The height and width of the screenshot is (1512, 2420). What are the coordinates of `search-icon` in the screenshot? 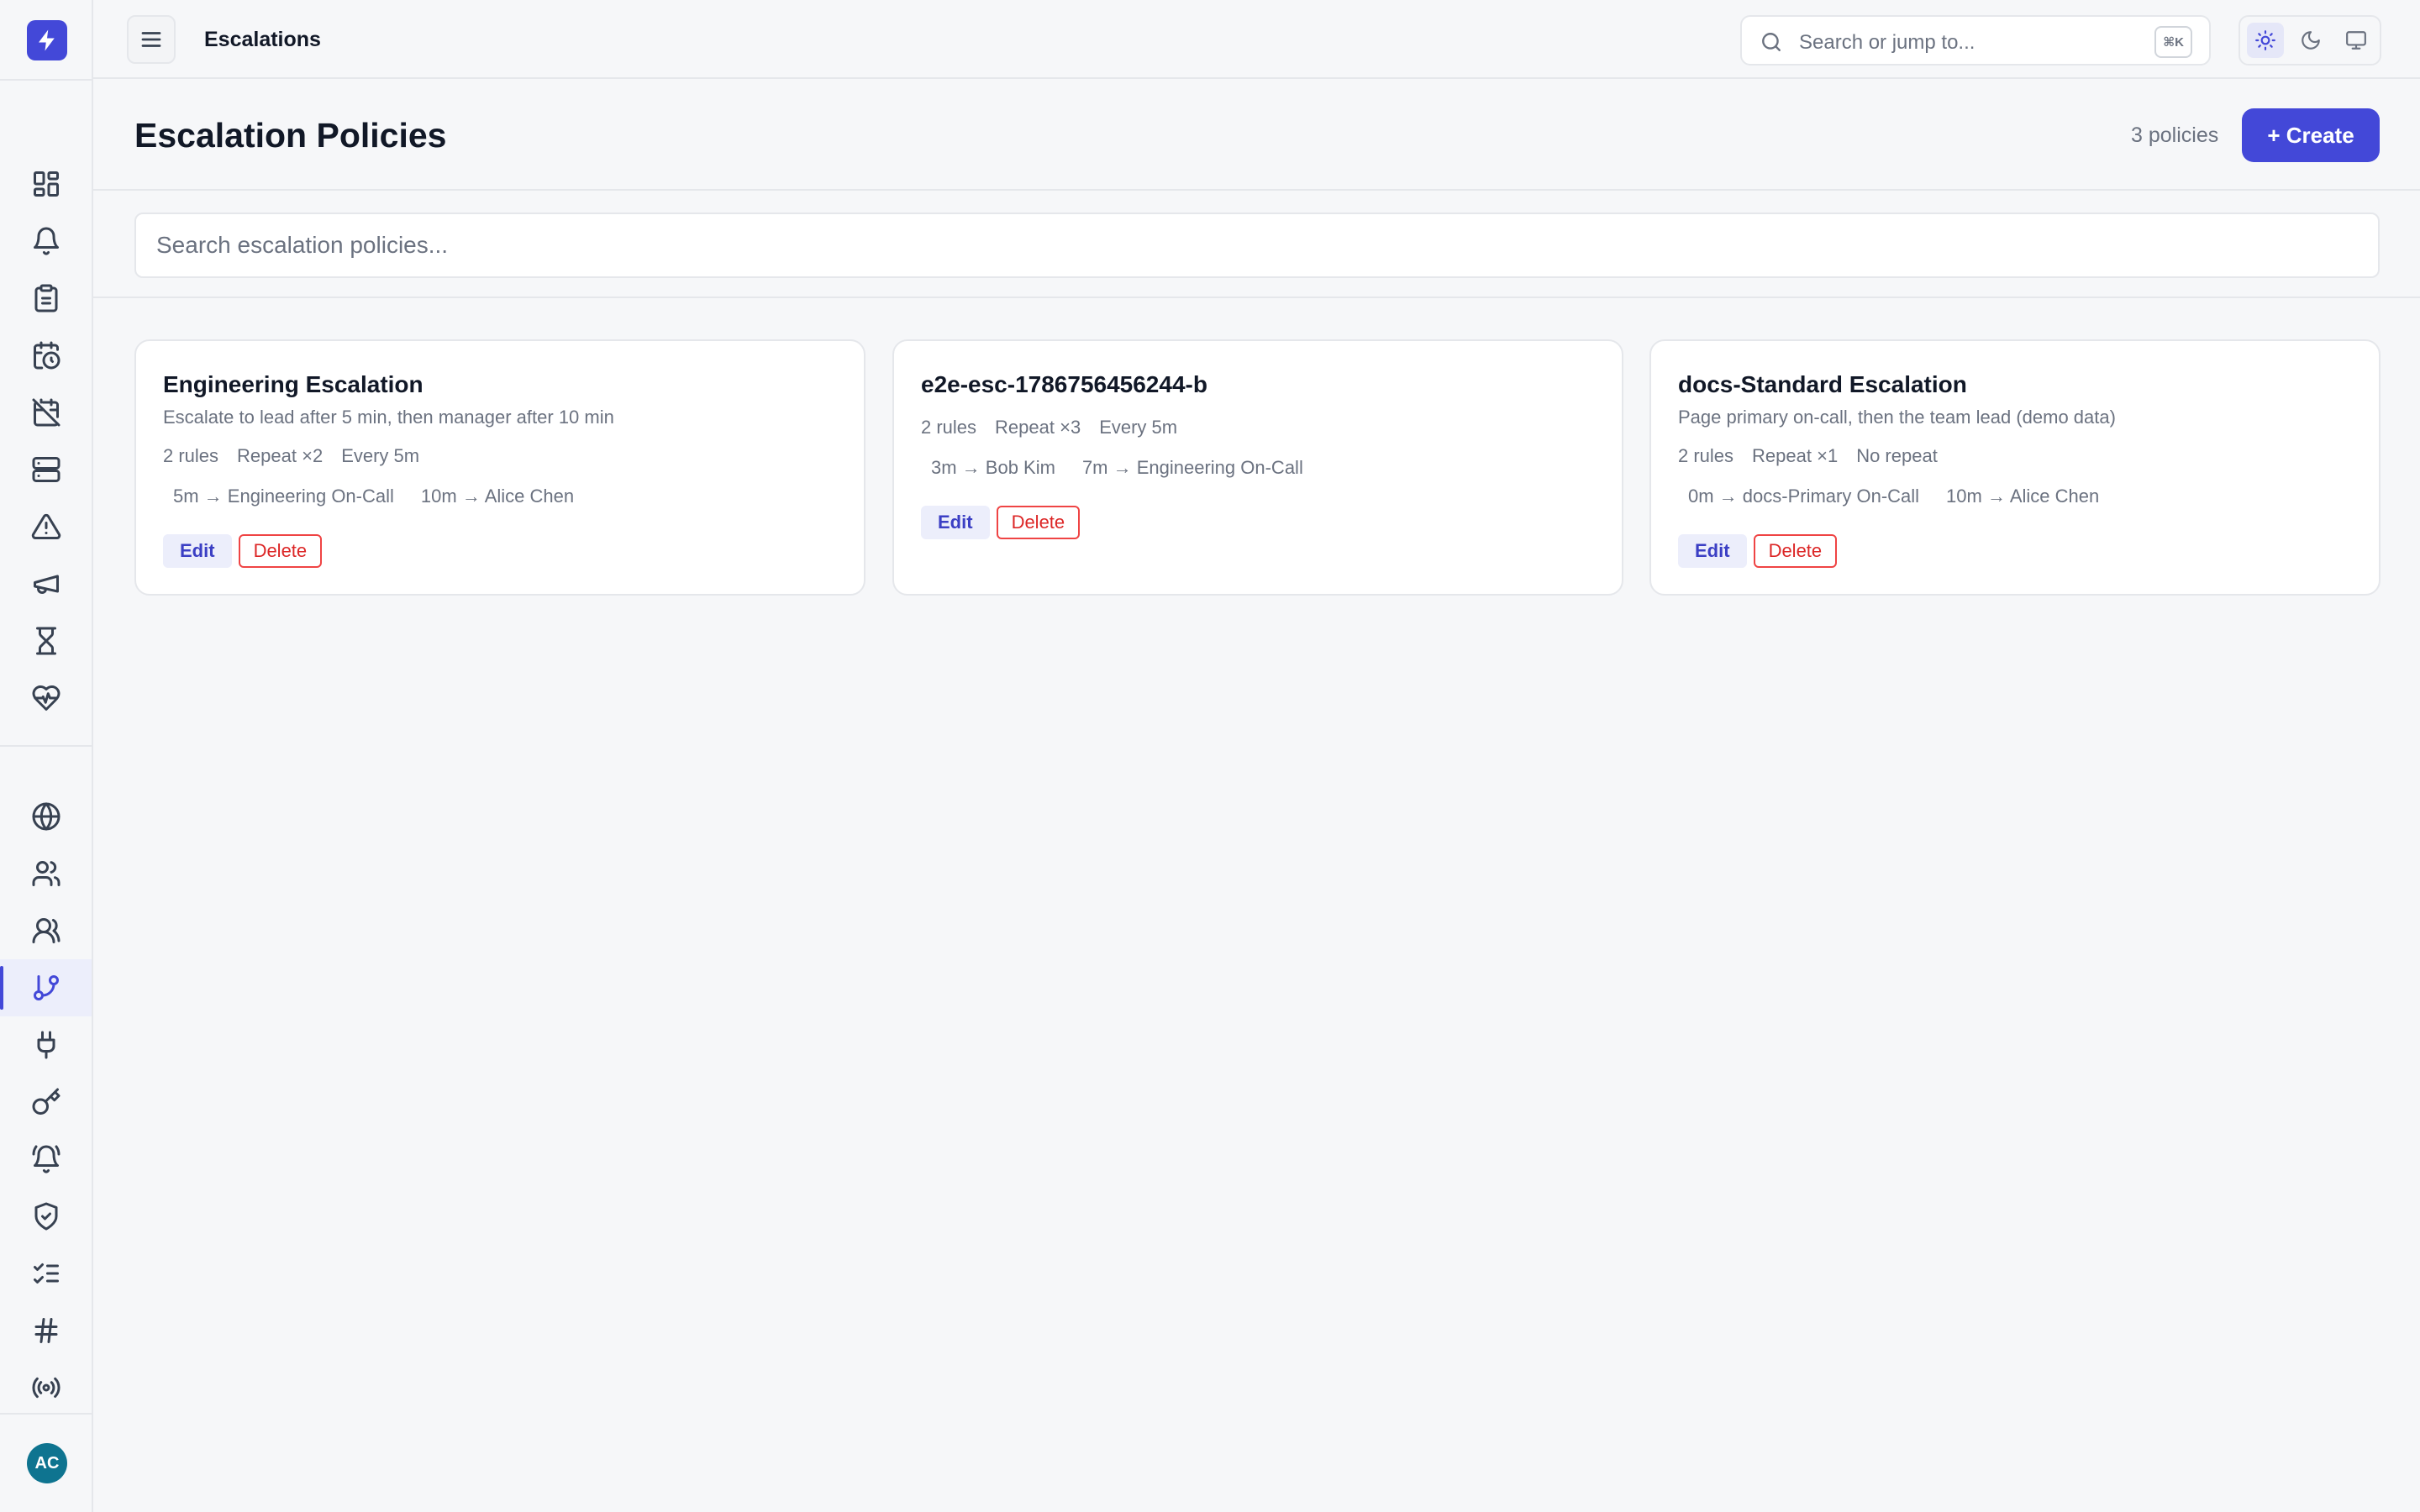 It's located at (1771, 42).